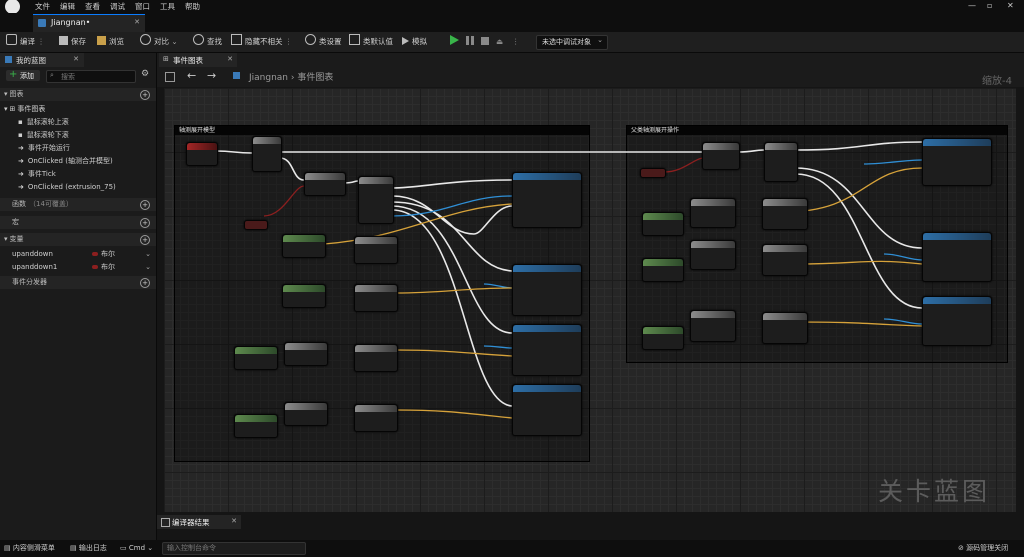 The height and width of the screenshot is (557, 1024). I want to click on minimize-icon: —, so click(972, 6).